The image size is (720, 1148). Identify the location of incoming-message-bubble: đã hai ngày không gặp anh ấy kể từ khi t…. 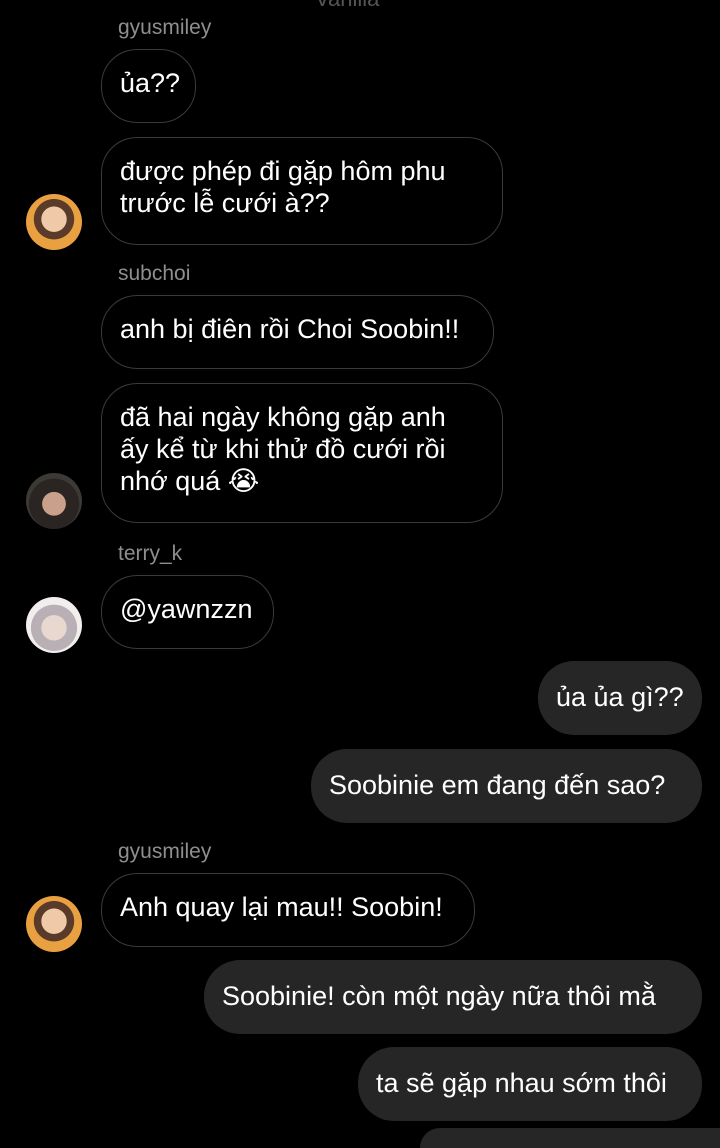
(302, 453).